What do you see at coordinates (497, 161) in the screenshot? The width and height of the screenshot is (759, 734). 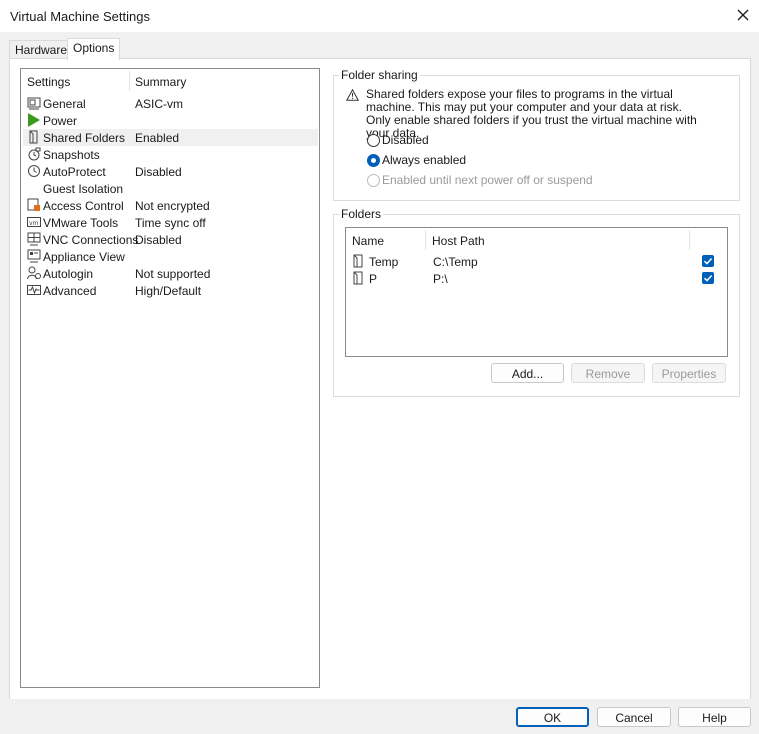 I see `radio-always-enabled: Always enabled` at bounding box center [497, 161].